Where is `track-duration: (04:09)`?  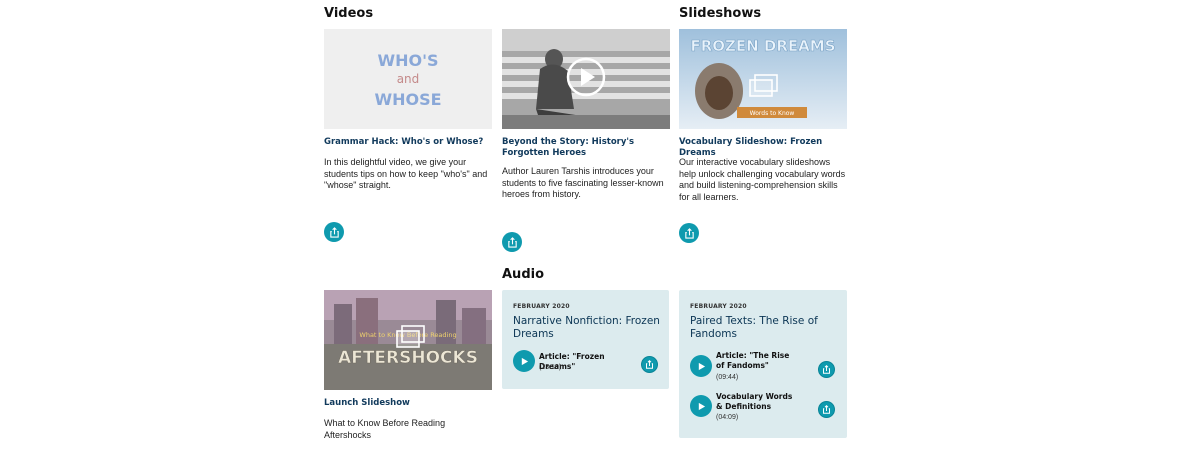
track-duration: (04:09) is located at coordinates (727, 417).